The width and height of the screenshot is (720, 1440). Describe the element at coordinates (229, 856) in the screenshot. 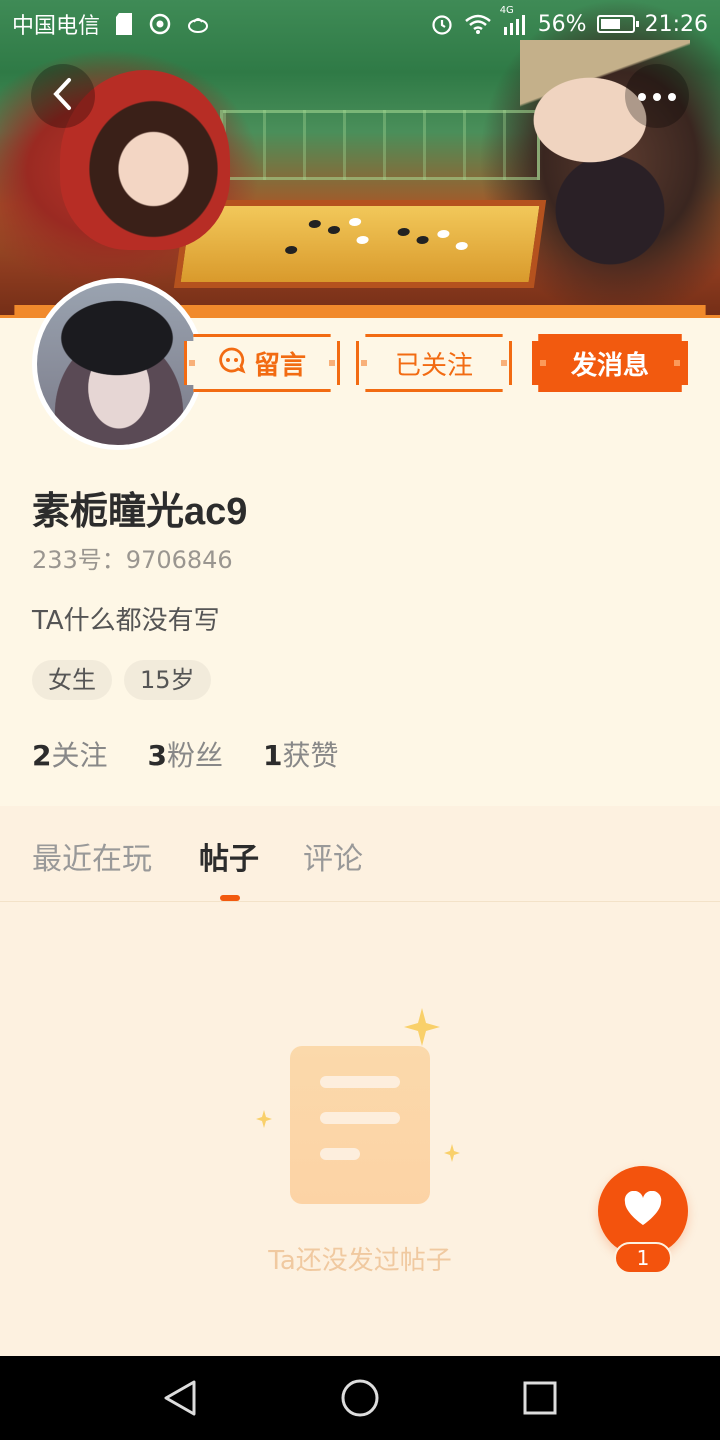

I see `tab-posts: 帖子` at that location.